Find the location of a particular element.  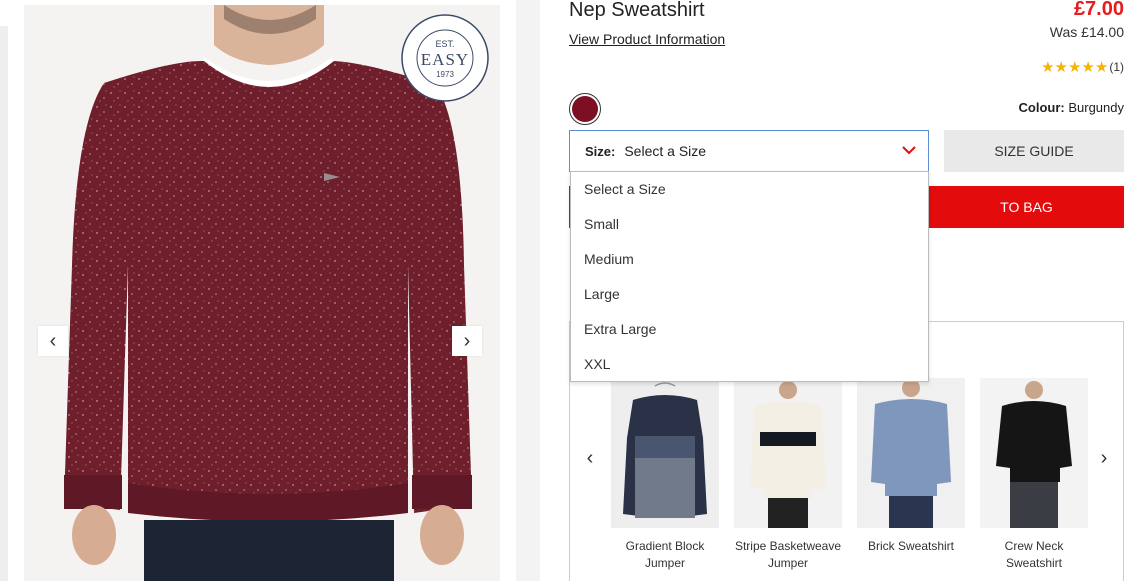

gallery-prev-button: ‹ is located at coordinates (53, 341).